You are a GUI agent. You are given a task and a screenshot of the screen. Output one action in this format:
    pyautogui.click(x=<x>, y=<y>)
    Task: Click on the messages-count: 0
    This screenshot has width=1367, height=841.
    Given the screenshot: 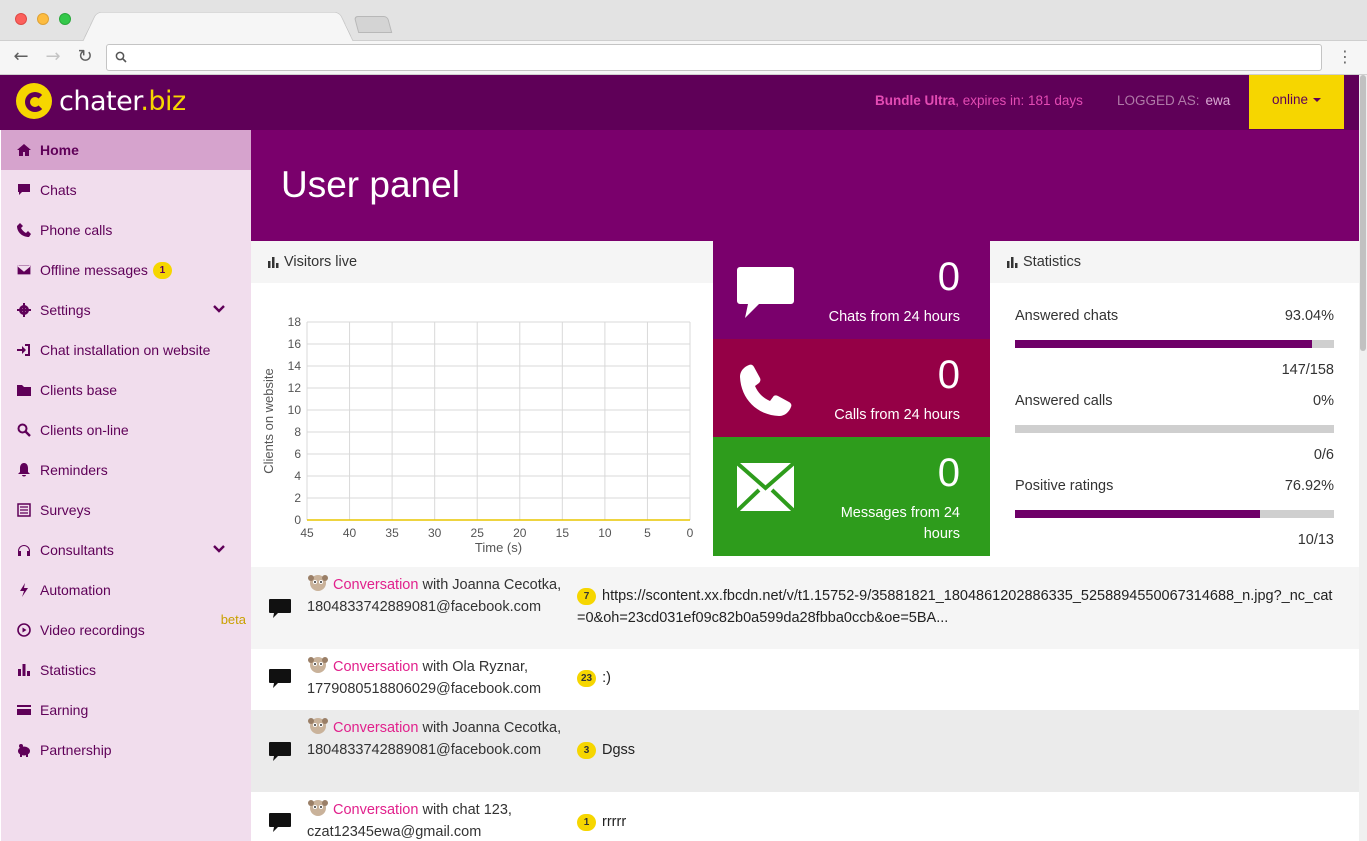 What is the action you would take?
    pyautogui.click(x=948, y=473)
    